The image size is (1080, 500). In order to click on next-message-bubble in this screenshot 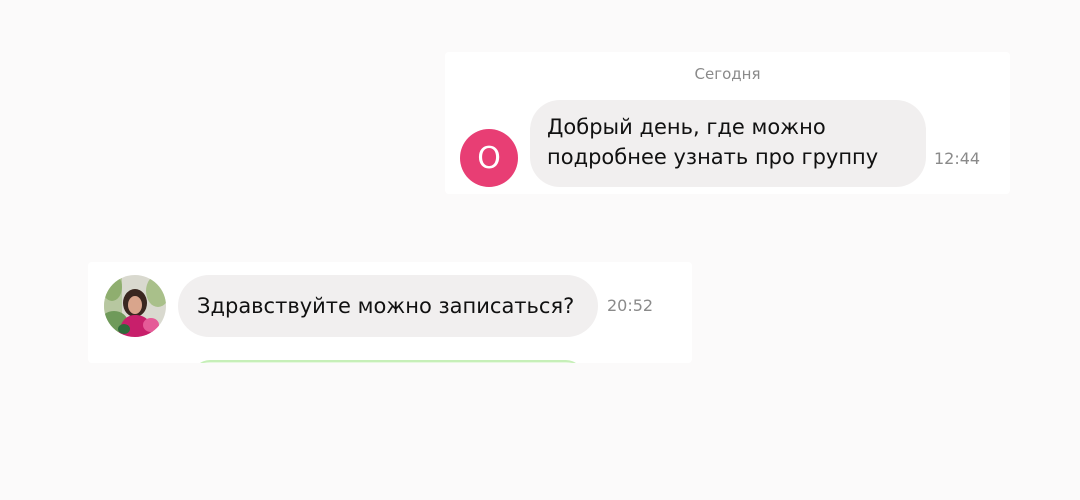, I will do `click(388, 361)`.